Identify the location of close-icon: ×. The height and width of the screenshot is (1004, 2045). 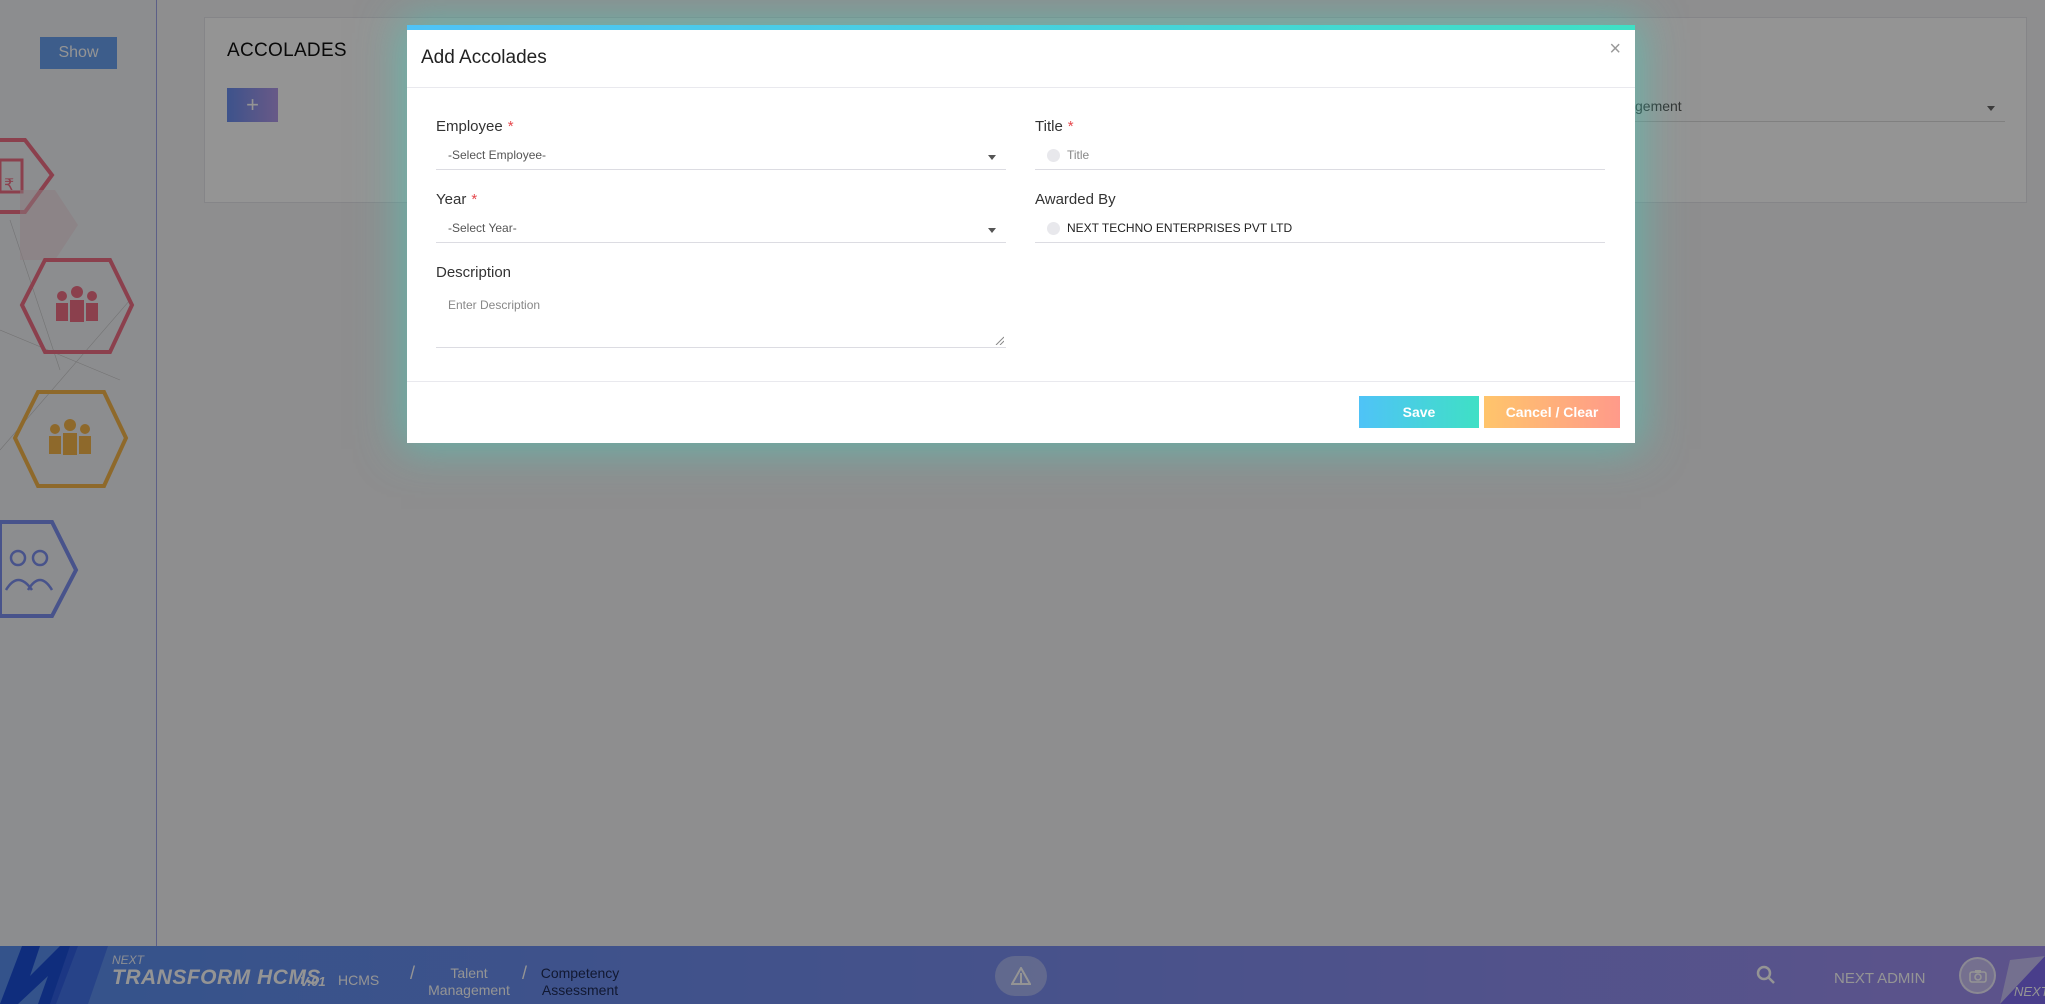
(1615, 49).